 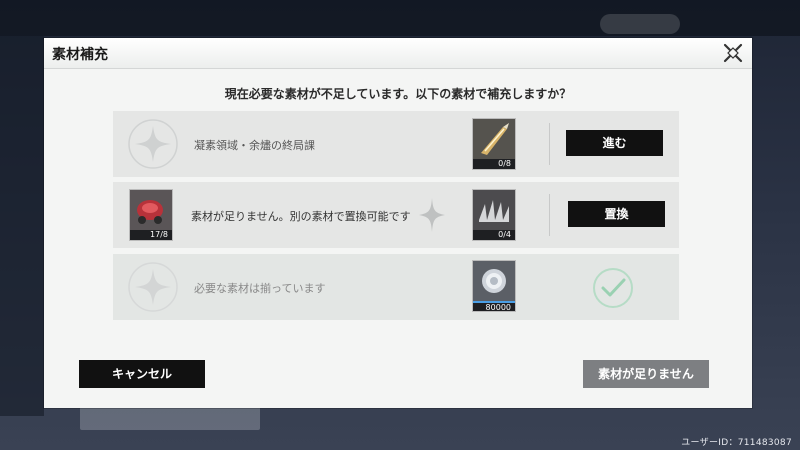 What do you see at coordinates (494, 306) in the screenshot?
I see `item-count: 80000` at bounding box center [494, 306].